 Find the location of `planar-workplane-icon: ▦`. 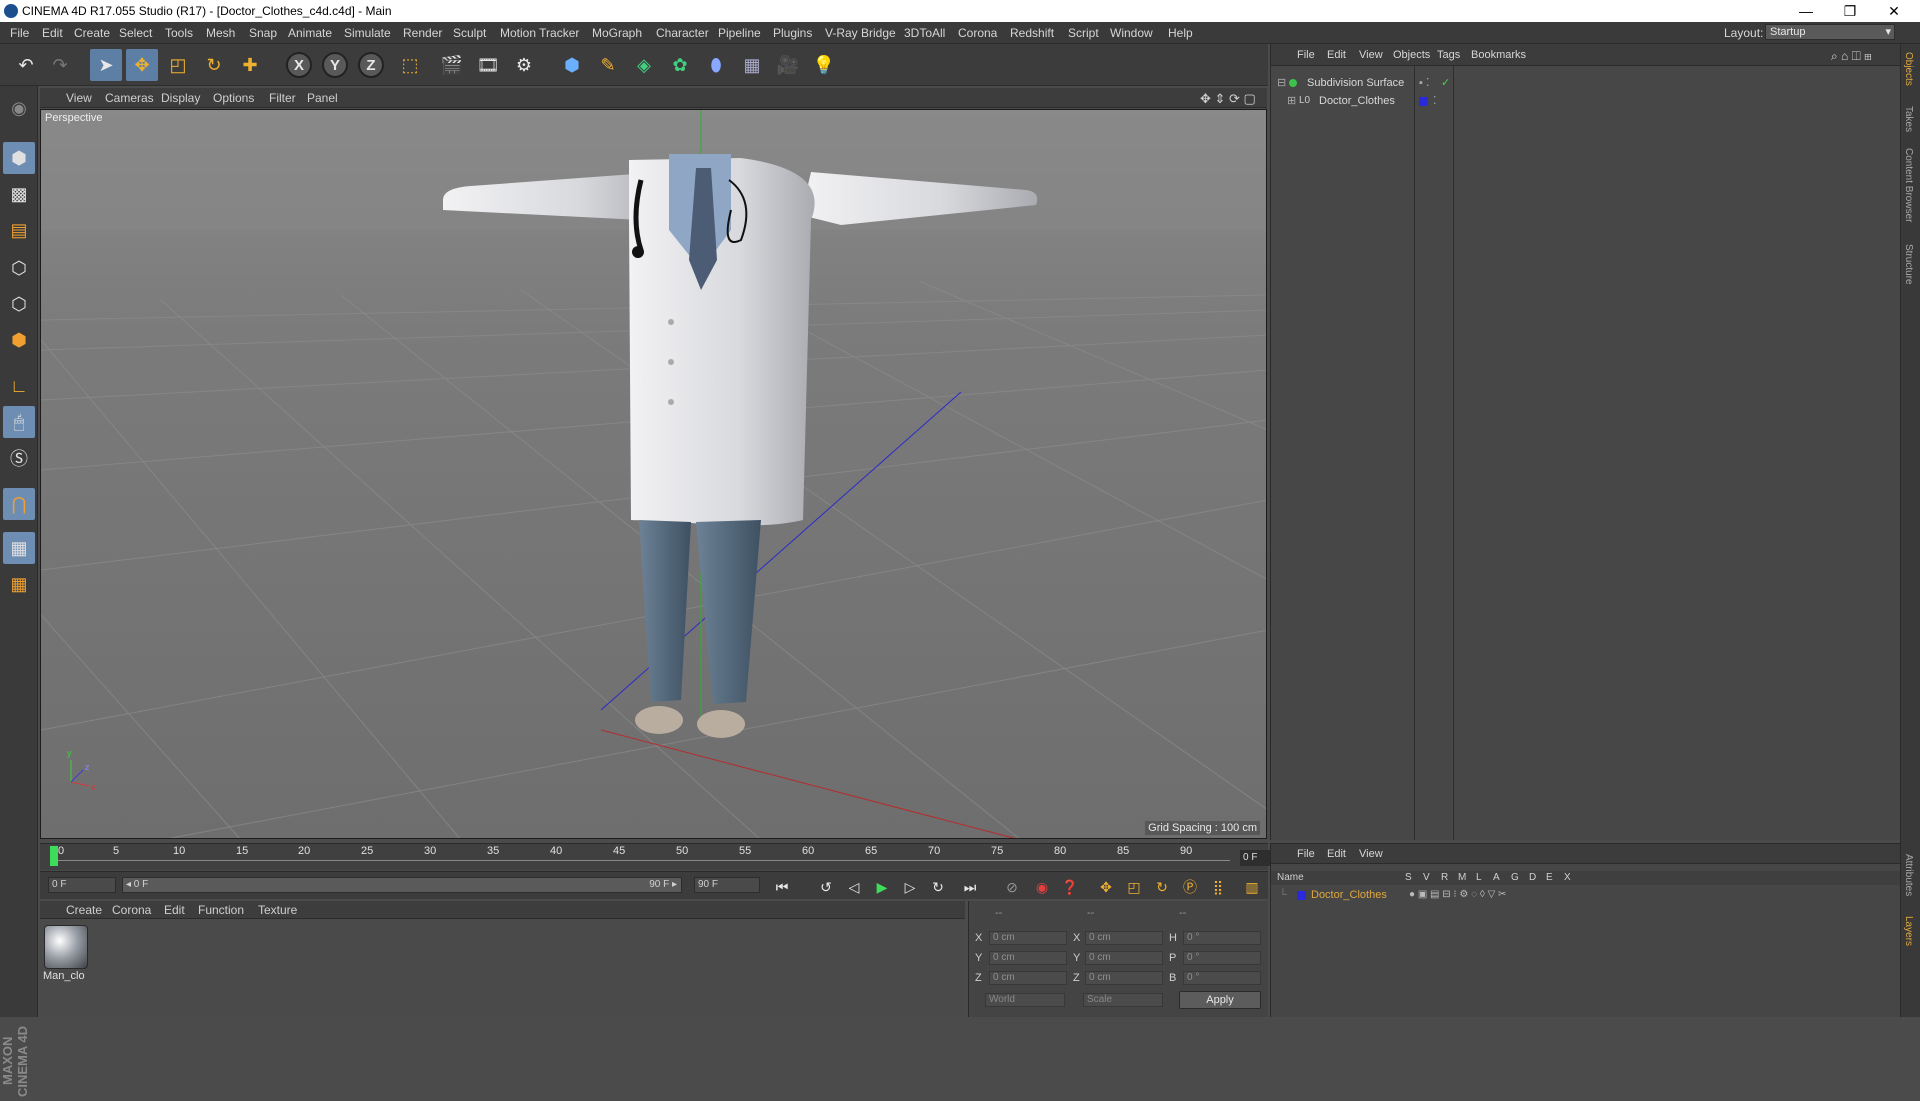

planar-workplane-icon: ▦ is located at coordinates (19, 584).